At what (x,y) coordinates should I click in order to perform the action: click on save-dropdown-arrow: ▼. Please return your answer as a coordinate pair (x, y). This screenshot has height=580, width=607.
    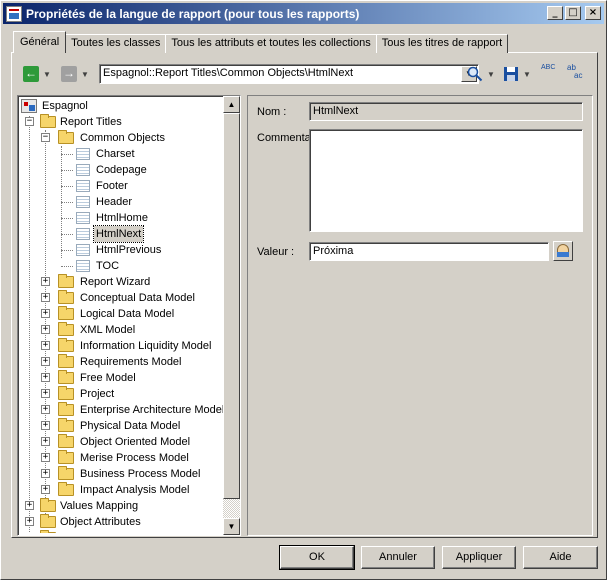
    Looking at the image, I should click on (527, 75).